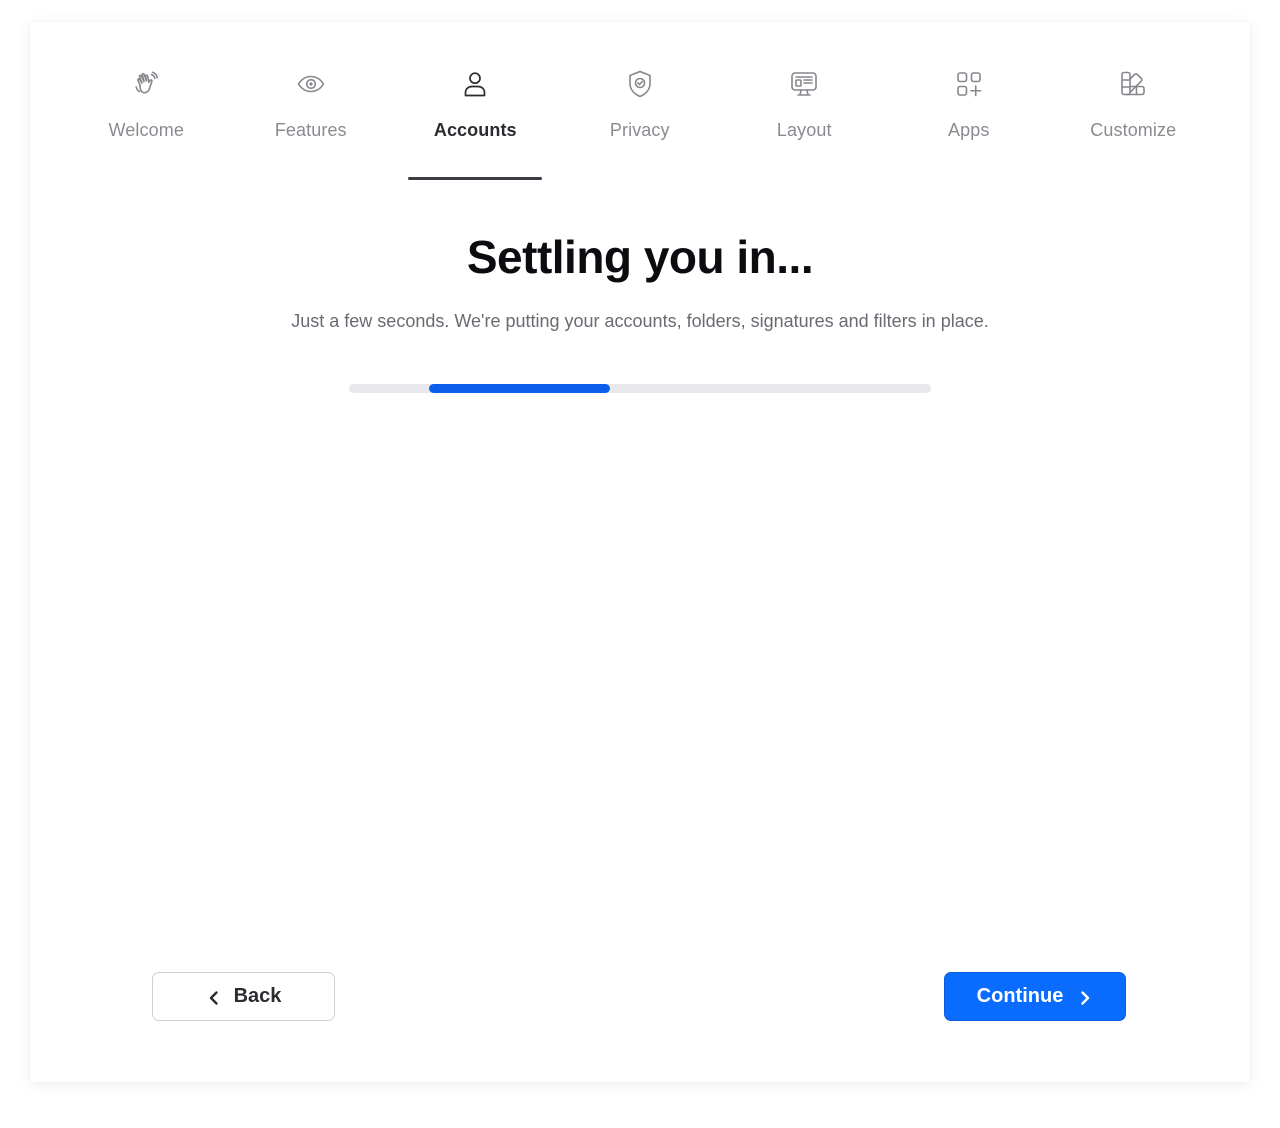  I want to click on palette-swatch-icon, so click(1133, 84).